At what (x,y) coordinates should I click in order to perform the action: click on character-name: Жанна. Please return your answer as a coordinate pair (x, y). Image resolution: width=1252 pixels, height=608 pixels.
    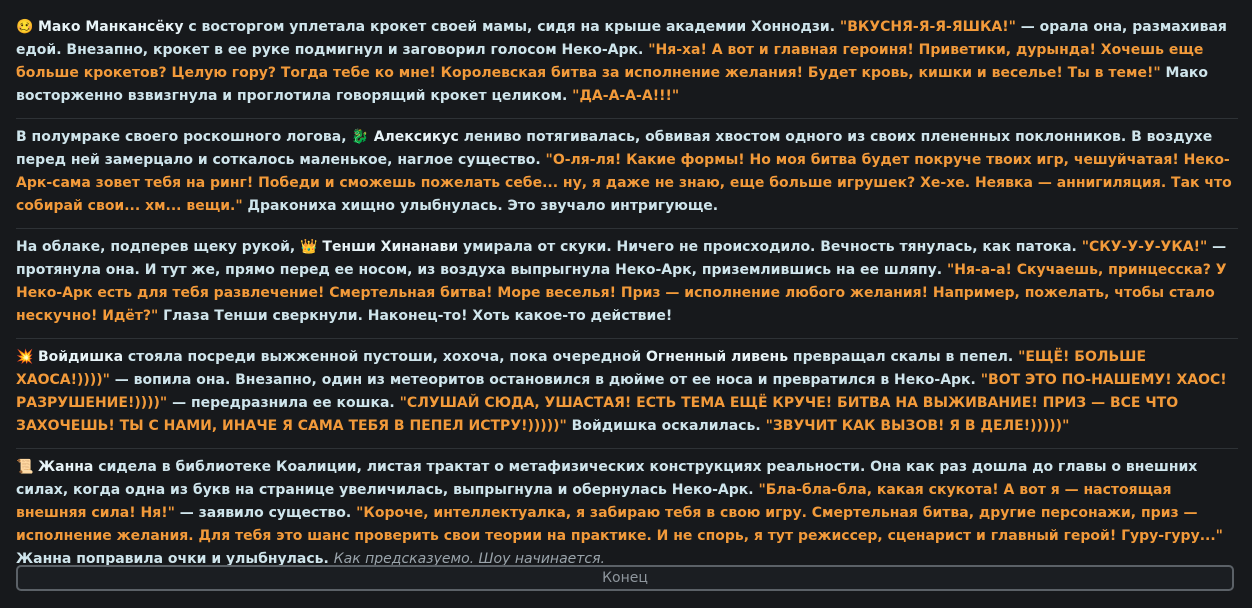
    Looking at the image, I should click on (66, 467).